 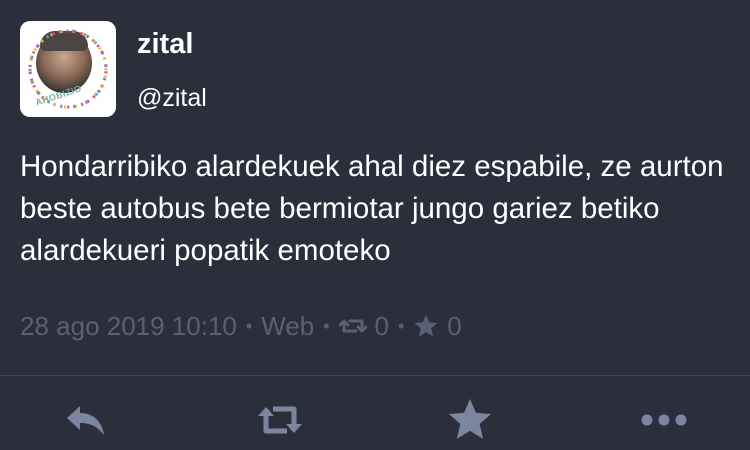 I want to click on retweet-count-icon, so click(x=352, y=326).